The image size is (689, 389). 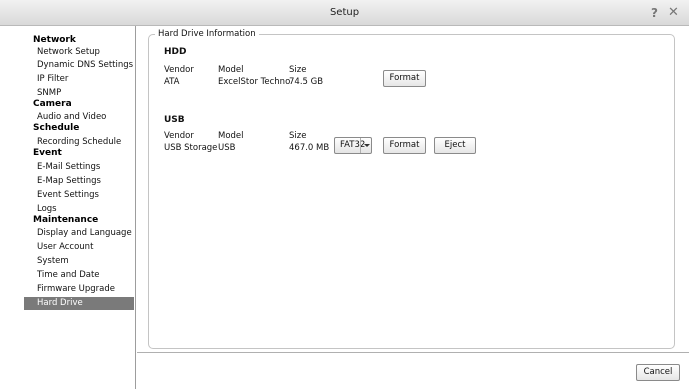 I want to click on hdd-vendor-value: ATA, so click(x=172, y=82).